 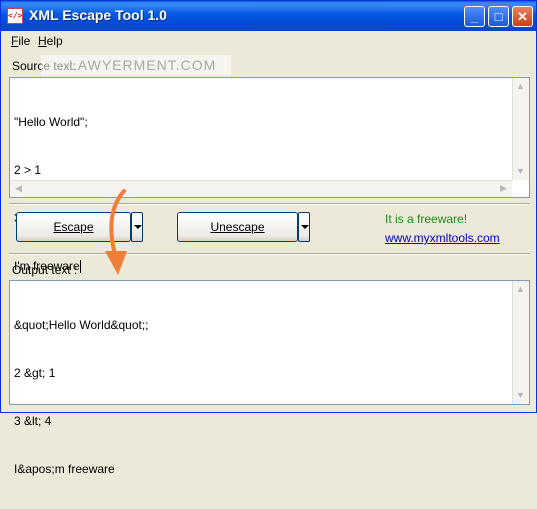 I want to click on divider-top, so click(x=269, y=204).